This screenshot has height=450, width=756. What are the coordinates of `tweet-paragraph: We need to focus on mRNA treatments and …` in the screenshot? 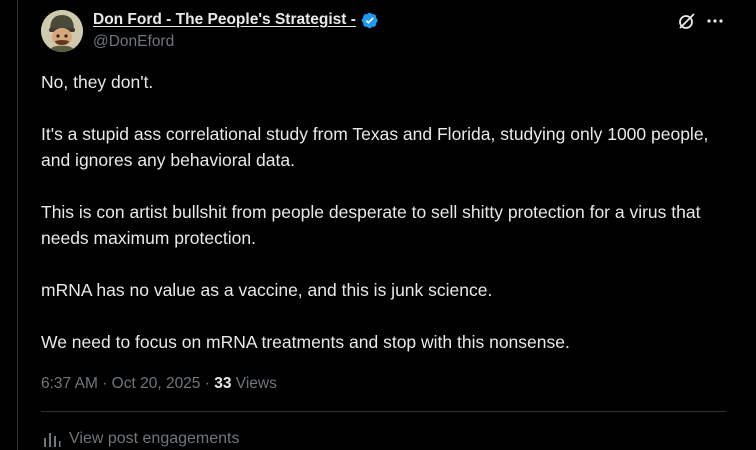 It's located at (305, 342).